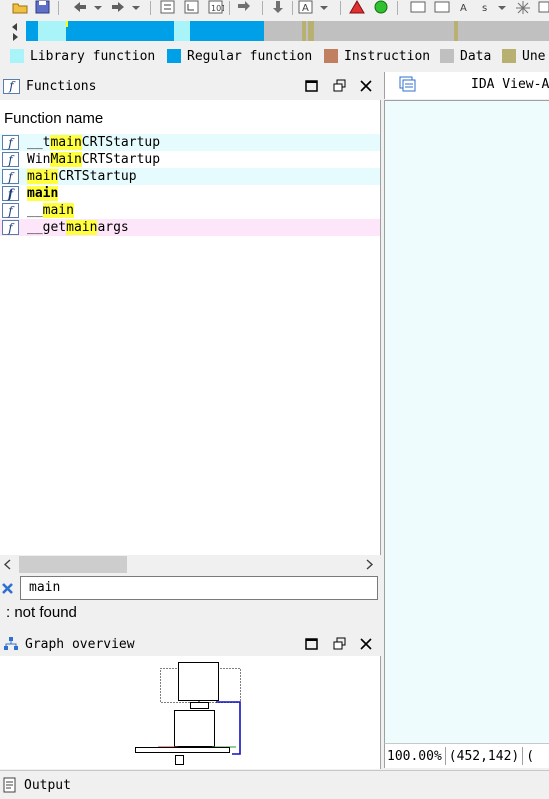 Image resolution: width=549 pixels, height=799 pixels. What do you see at coordinates (523, 56) in the screenshot?
I see `legend-unexplored: Une` at bounding box center [523, 56].